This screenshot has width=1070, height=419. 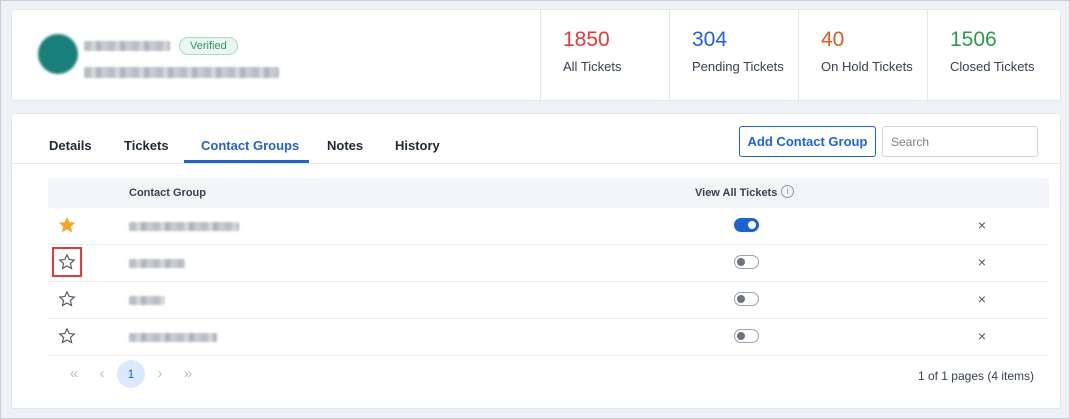 I want to click on verified-badge: Verified, so click(x=208, y=46).